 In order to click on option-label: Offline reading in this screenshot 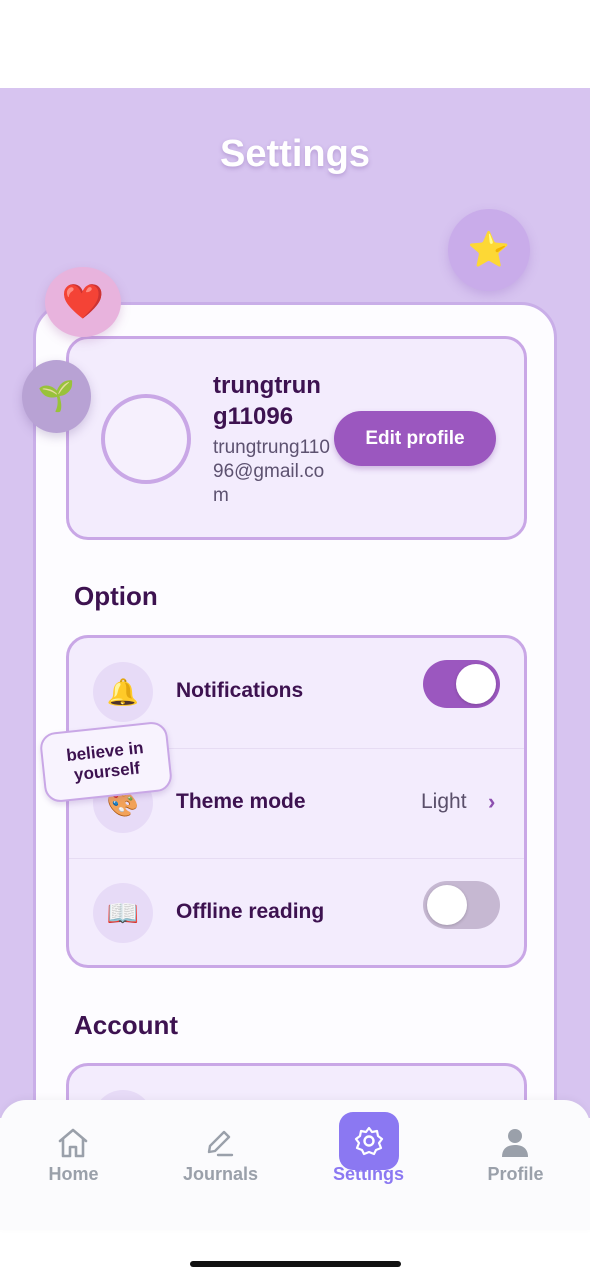, I will do `click(250, 911)`.